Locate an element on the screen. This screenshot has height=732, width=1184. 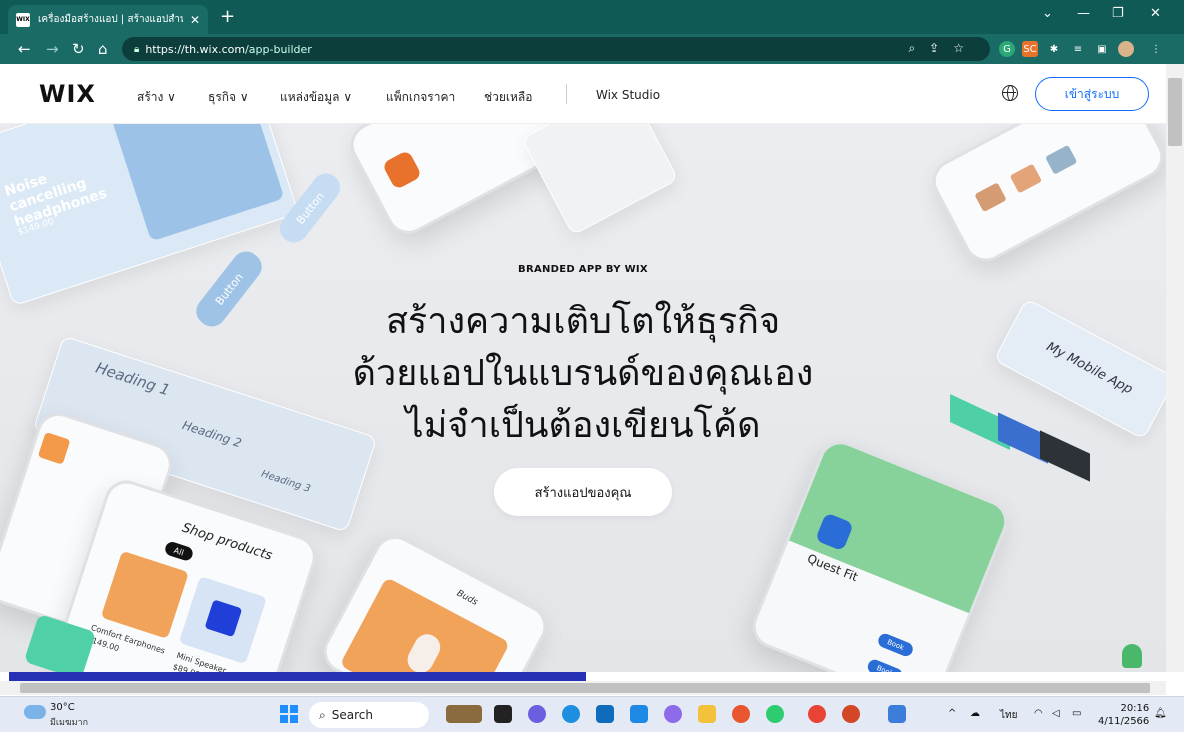
url-text: https://th.wix.com/app-builder is located at coordinates (228, 49).